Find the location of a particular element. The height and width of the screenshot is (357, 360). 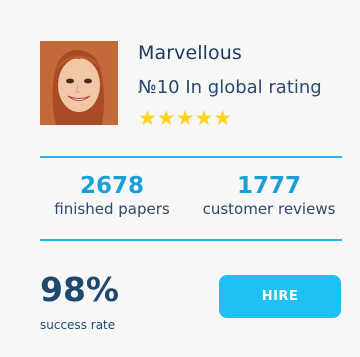

stat-finished-papers: 2678 finished papers is located at coordinates (112, 195).